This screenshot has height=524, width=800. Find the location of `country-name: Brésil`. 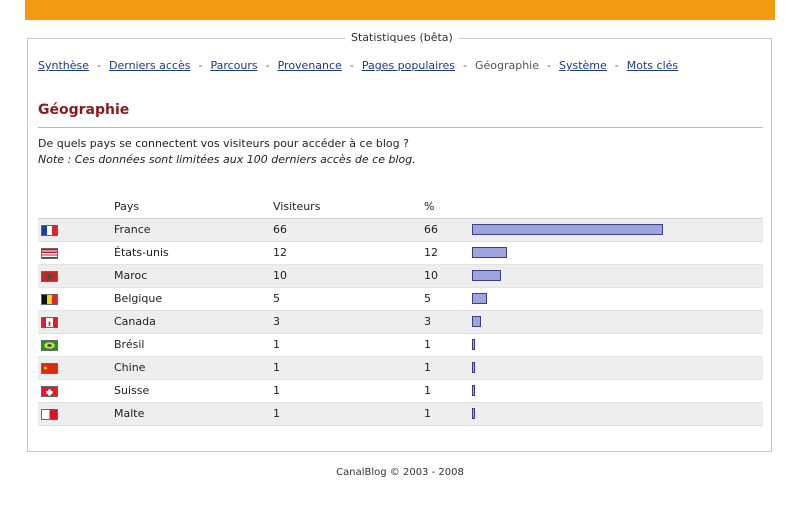

country-name: Brésil is located at coordinates (129, 344).